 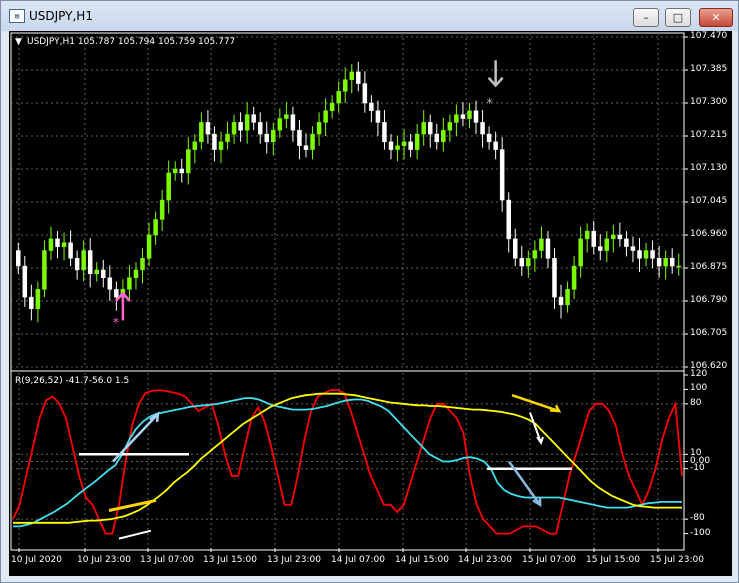 I want to click on sell-arrow-icon, so click(x=495, y=74).